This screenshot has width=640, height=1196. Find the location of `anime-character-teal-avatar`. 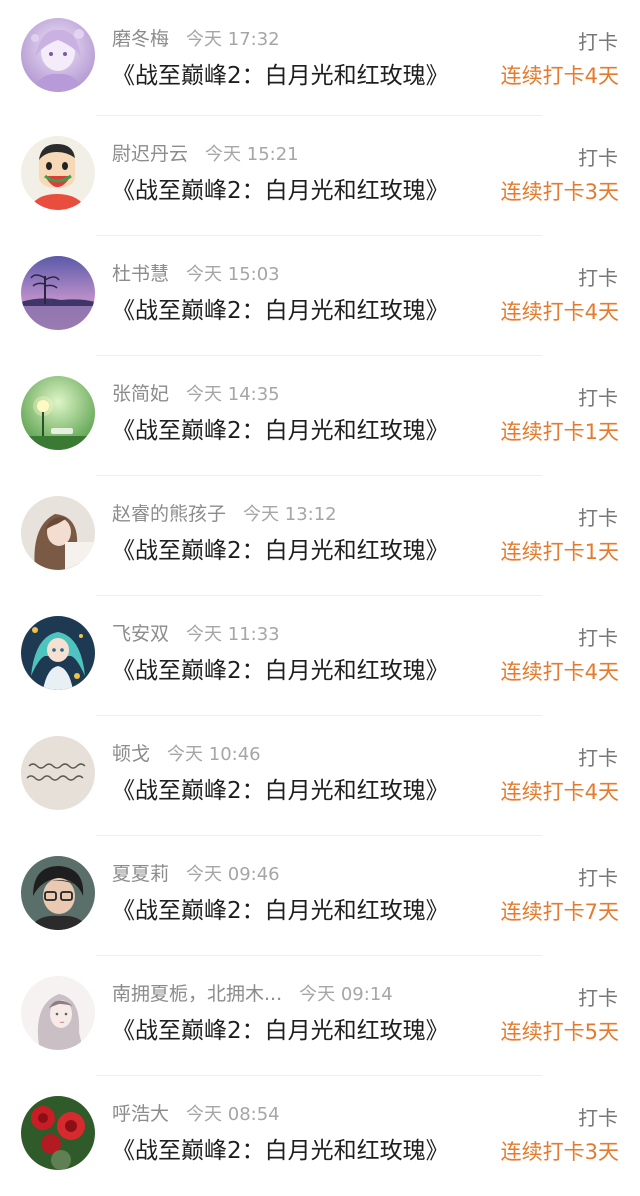

anime-character-teal-avatar is located at coordinates (58, 653).